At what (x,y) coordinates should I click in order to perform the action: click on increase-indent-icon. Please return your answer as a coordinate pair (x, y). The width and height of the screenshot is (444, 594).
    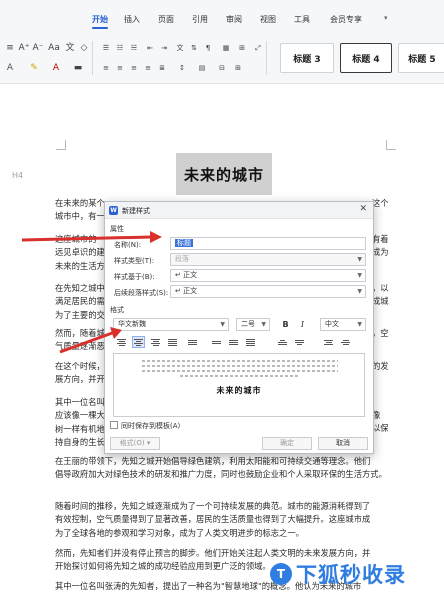
    Looking at the image, I should click on (345, 342).